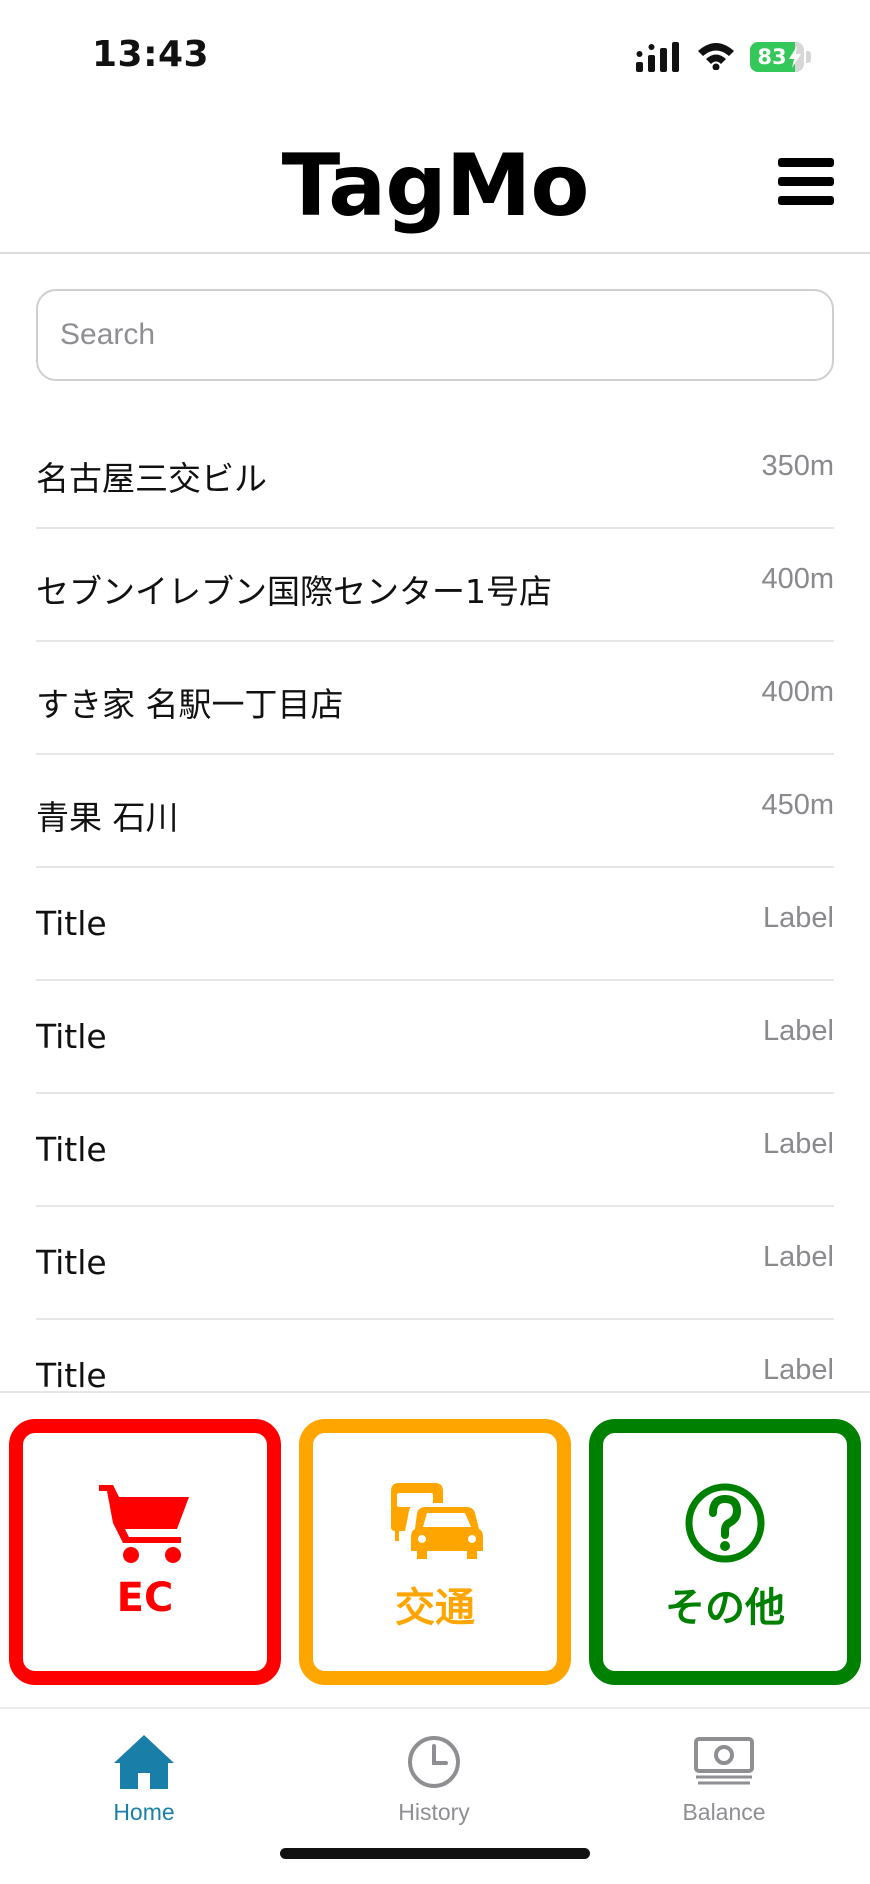 The width and height of the screenshot is (870, 1884). I want to click on transport-category-button: 交通, so click(435, 1552).